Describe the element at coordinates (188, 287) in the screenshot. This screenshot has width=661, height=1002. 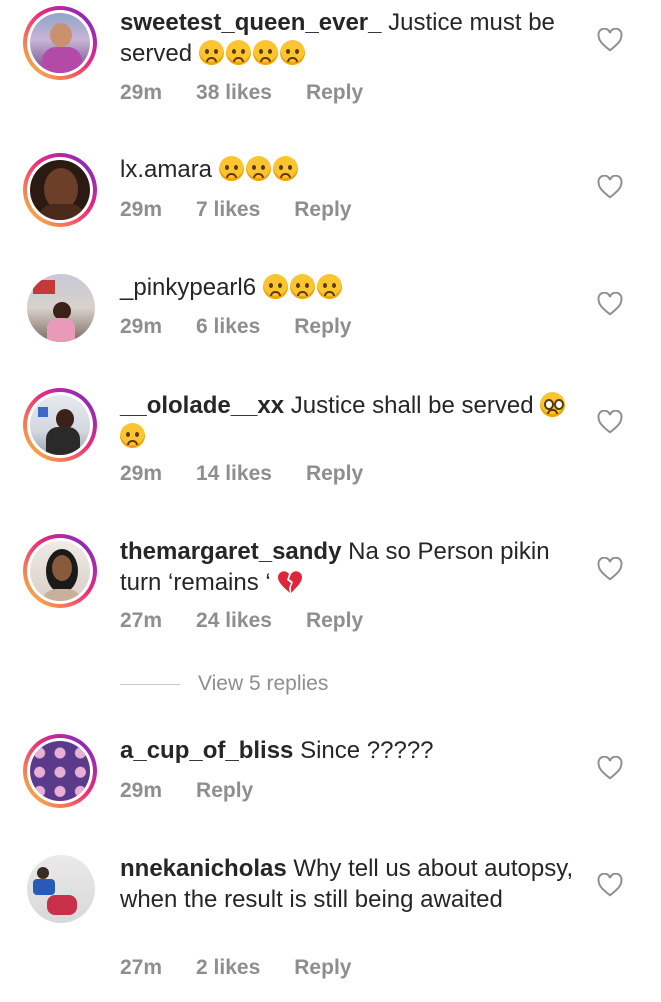
I see `comment-username: _pinkypearl6` at that location.